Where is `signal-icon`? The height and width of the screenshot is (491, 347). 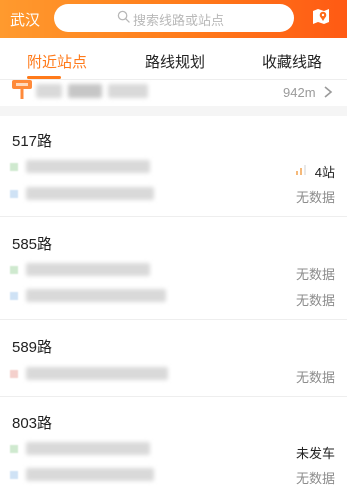
signal-icon is located at coordinates (301, 170).